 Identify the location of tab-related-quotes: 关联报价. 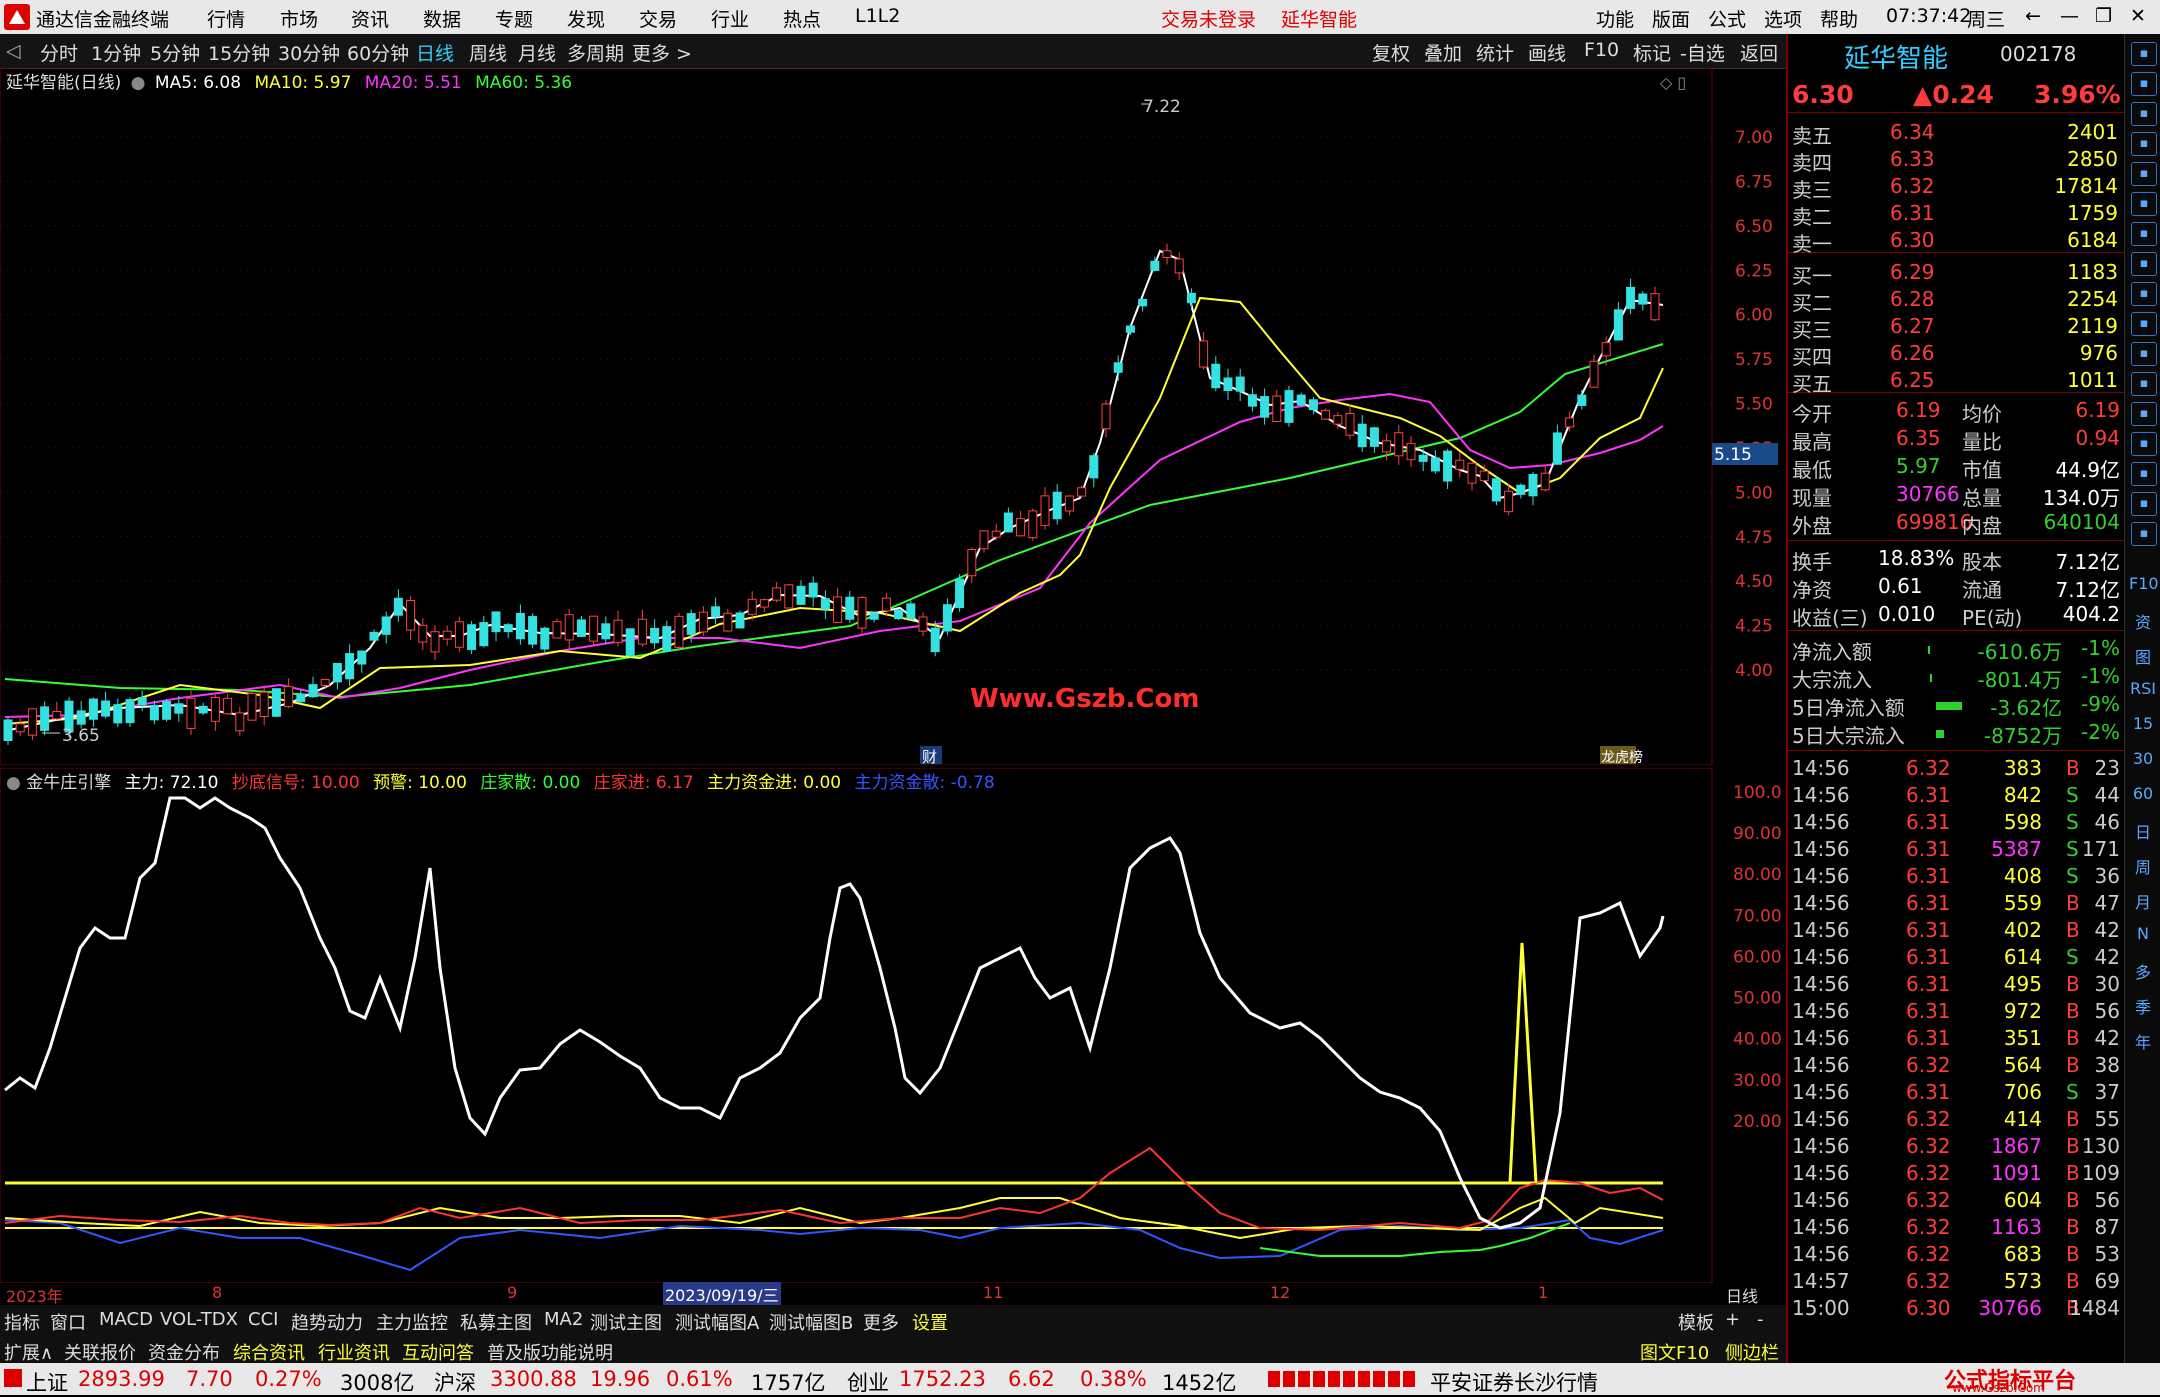
(100, 1352).